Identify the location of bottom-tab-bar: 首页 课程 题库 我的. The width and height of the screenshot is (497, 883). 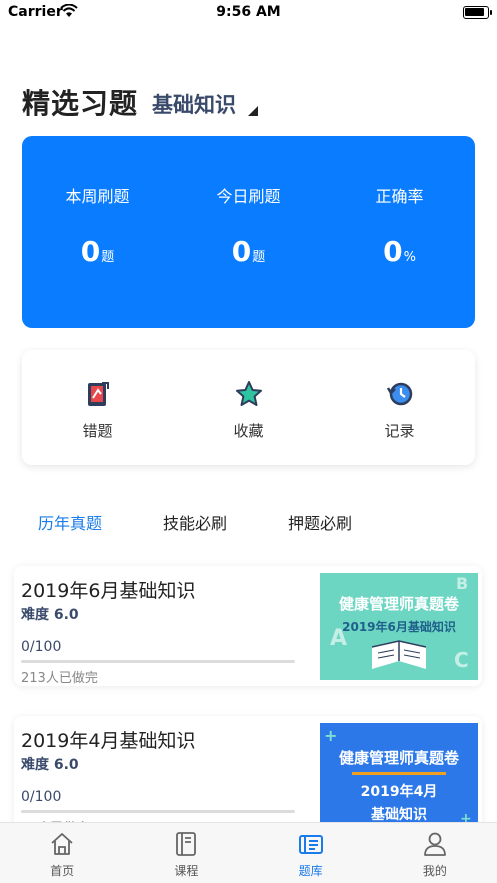
(248, 852).